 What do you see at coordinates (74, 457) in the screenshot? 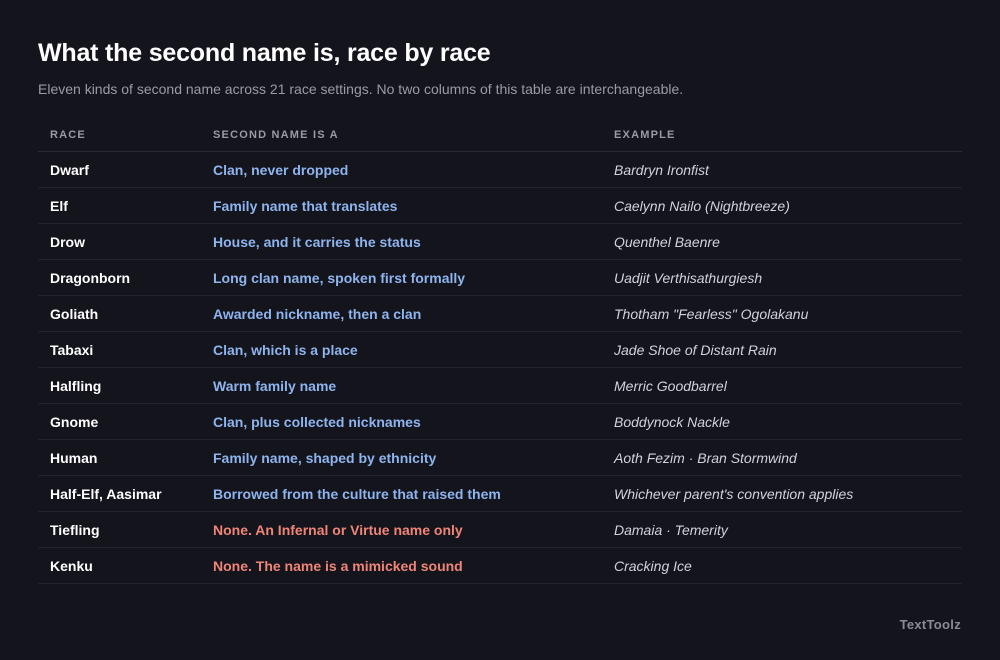
I see `race-cell: Human` at bounding box center [74, 457].